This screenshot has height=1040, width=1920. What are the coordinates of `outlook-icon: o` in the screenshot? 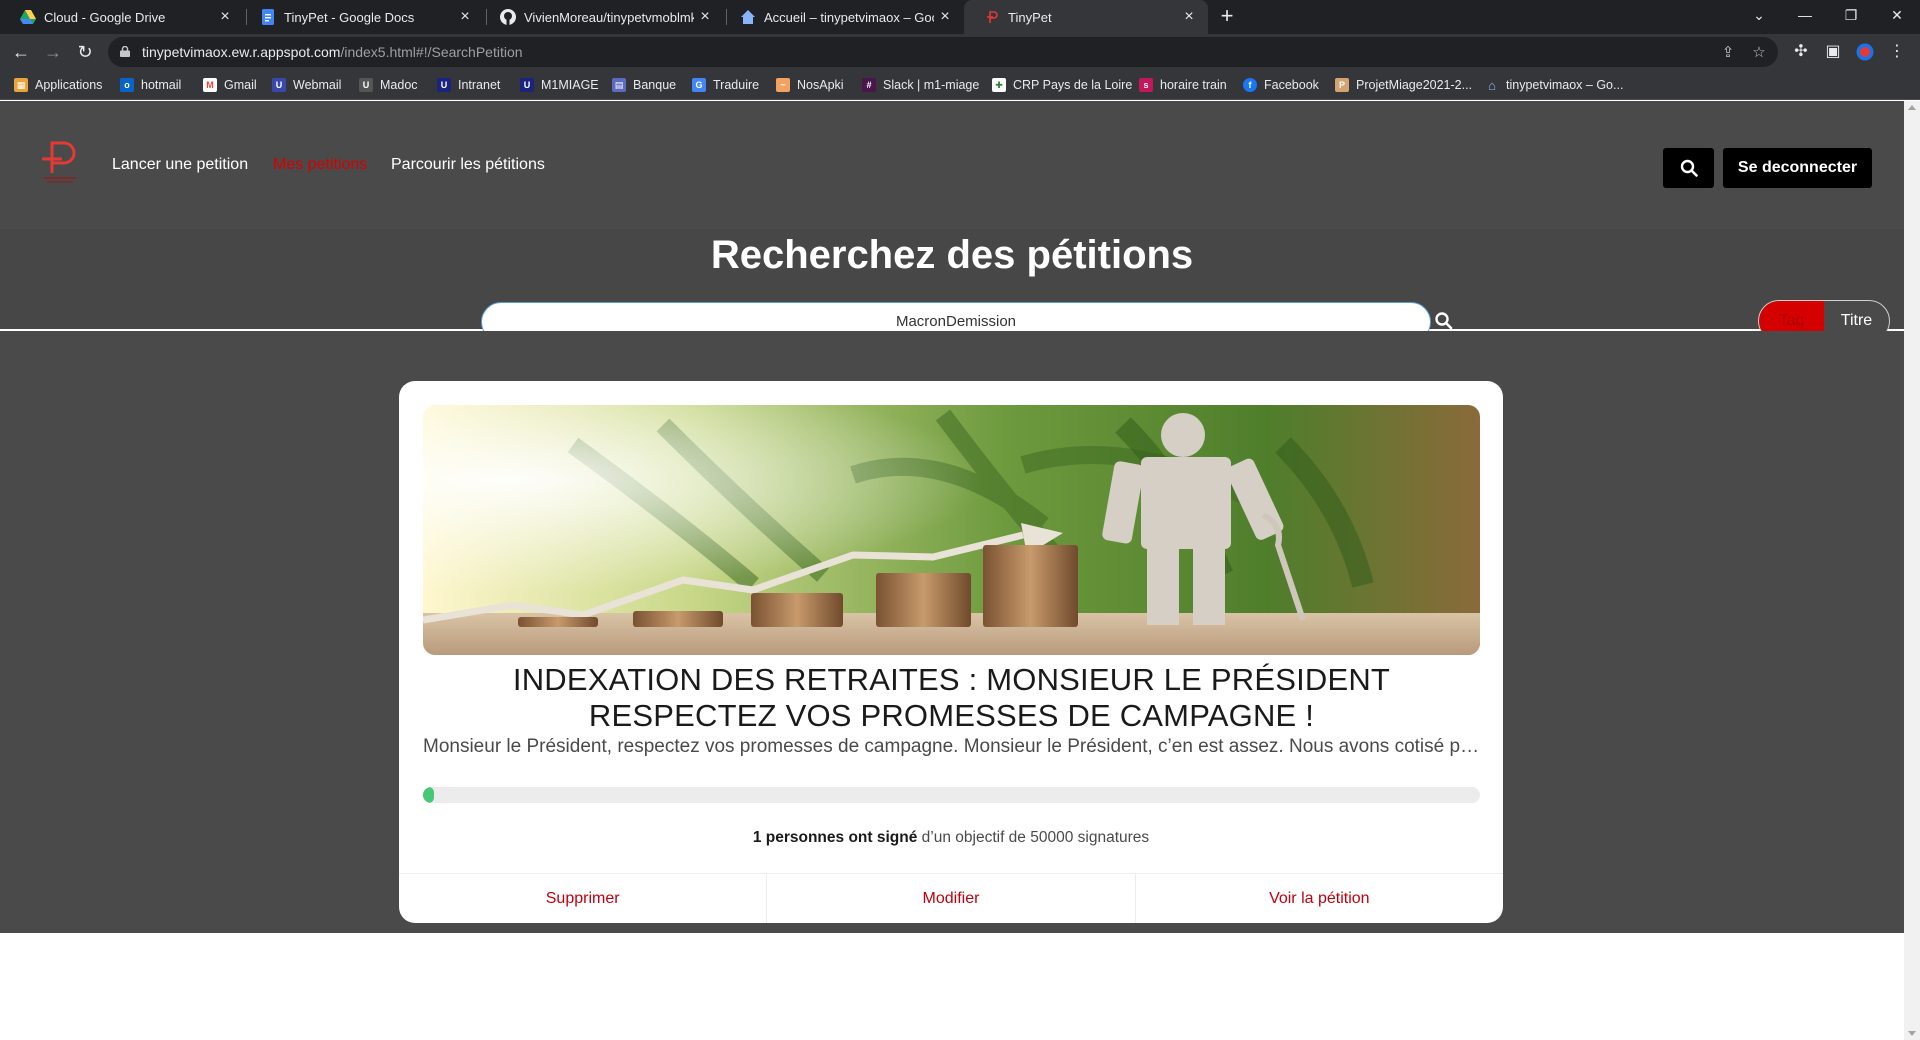 It's located at (127, 85).